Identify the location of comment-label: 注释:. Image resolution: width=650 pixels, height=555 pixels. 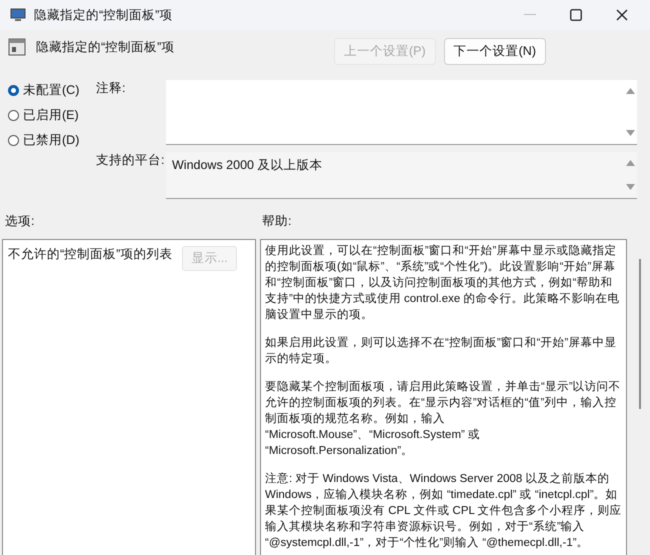
(111, 88).